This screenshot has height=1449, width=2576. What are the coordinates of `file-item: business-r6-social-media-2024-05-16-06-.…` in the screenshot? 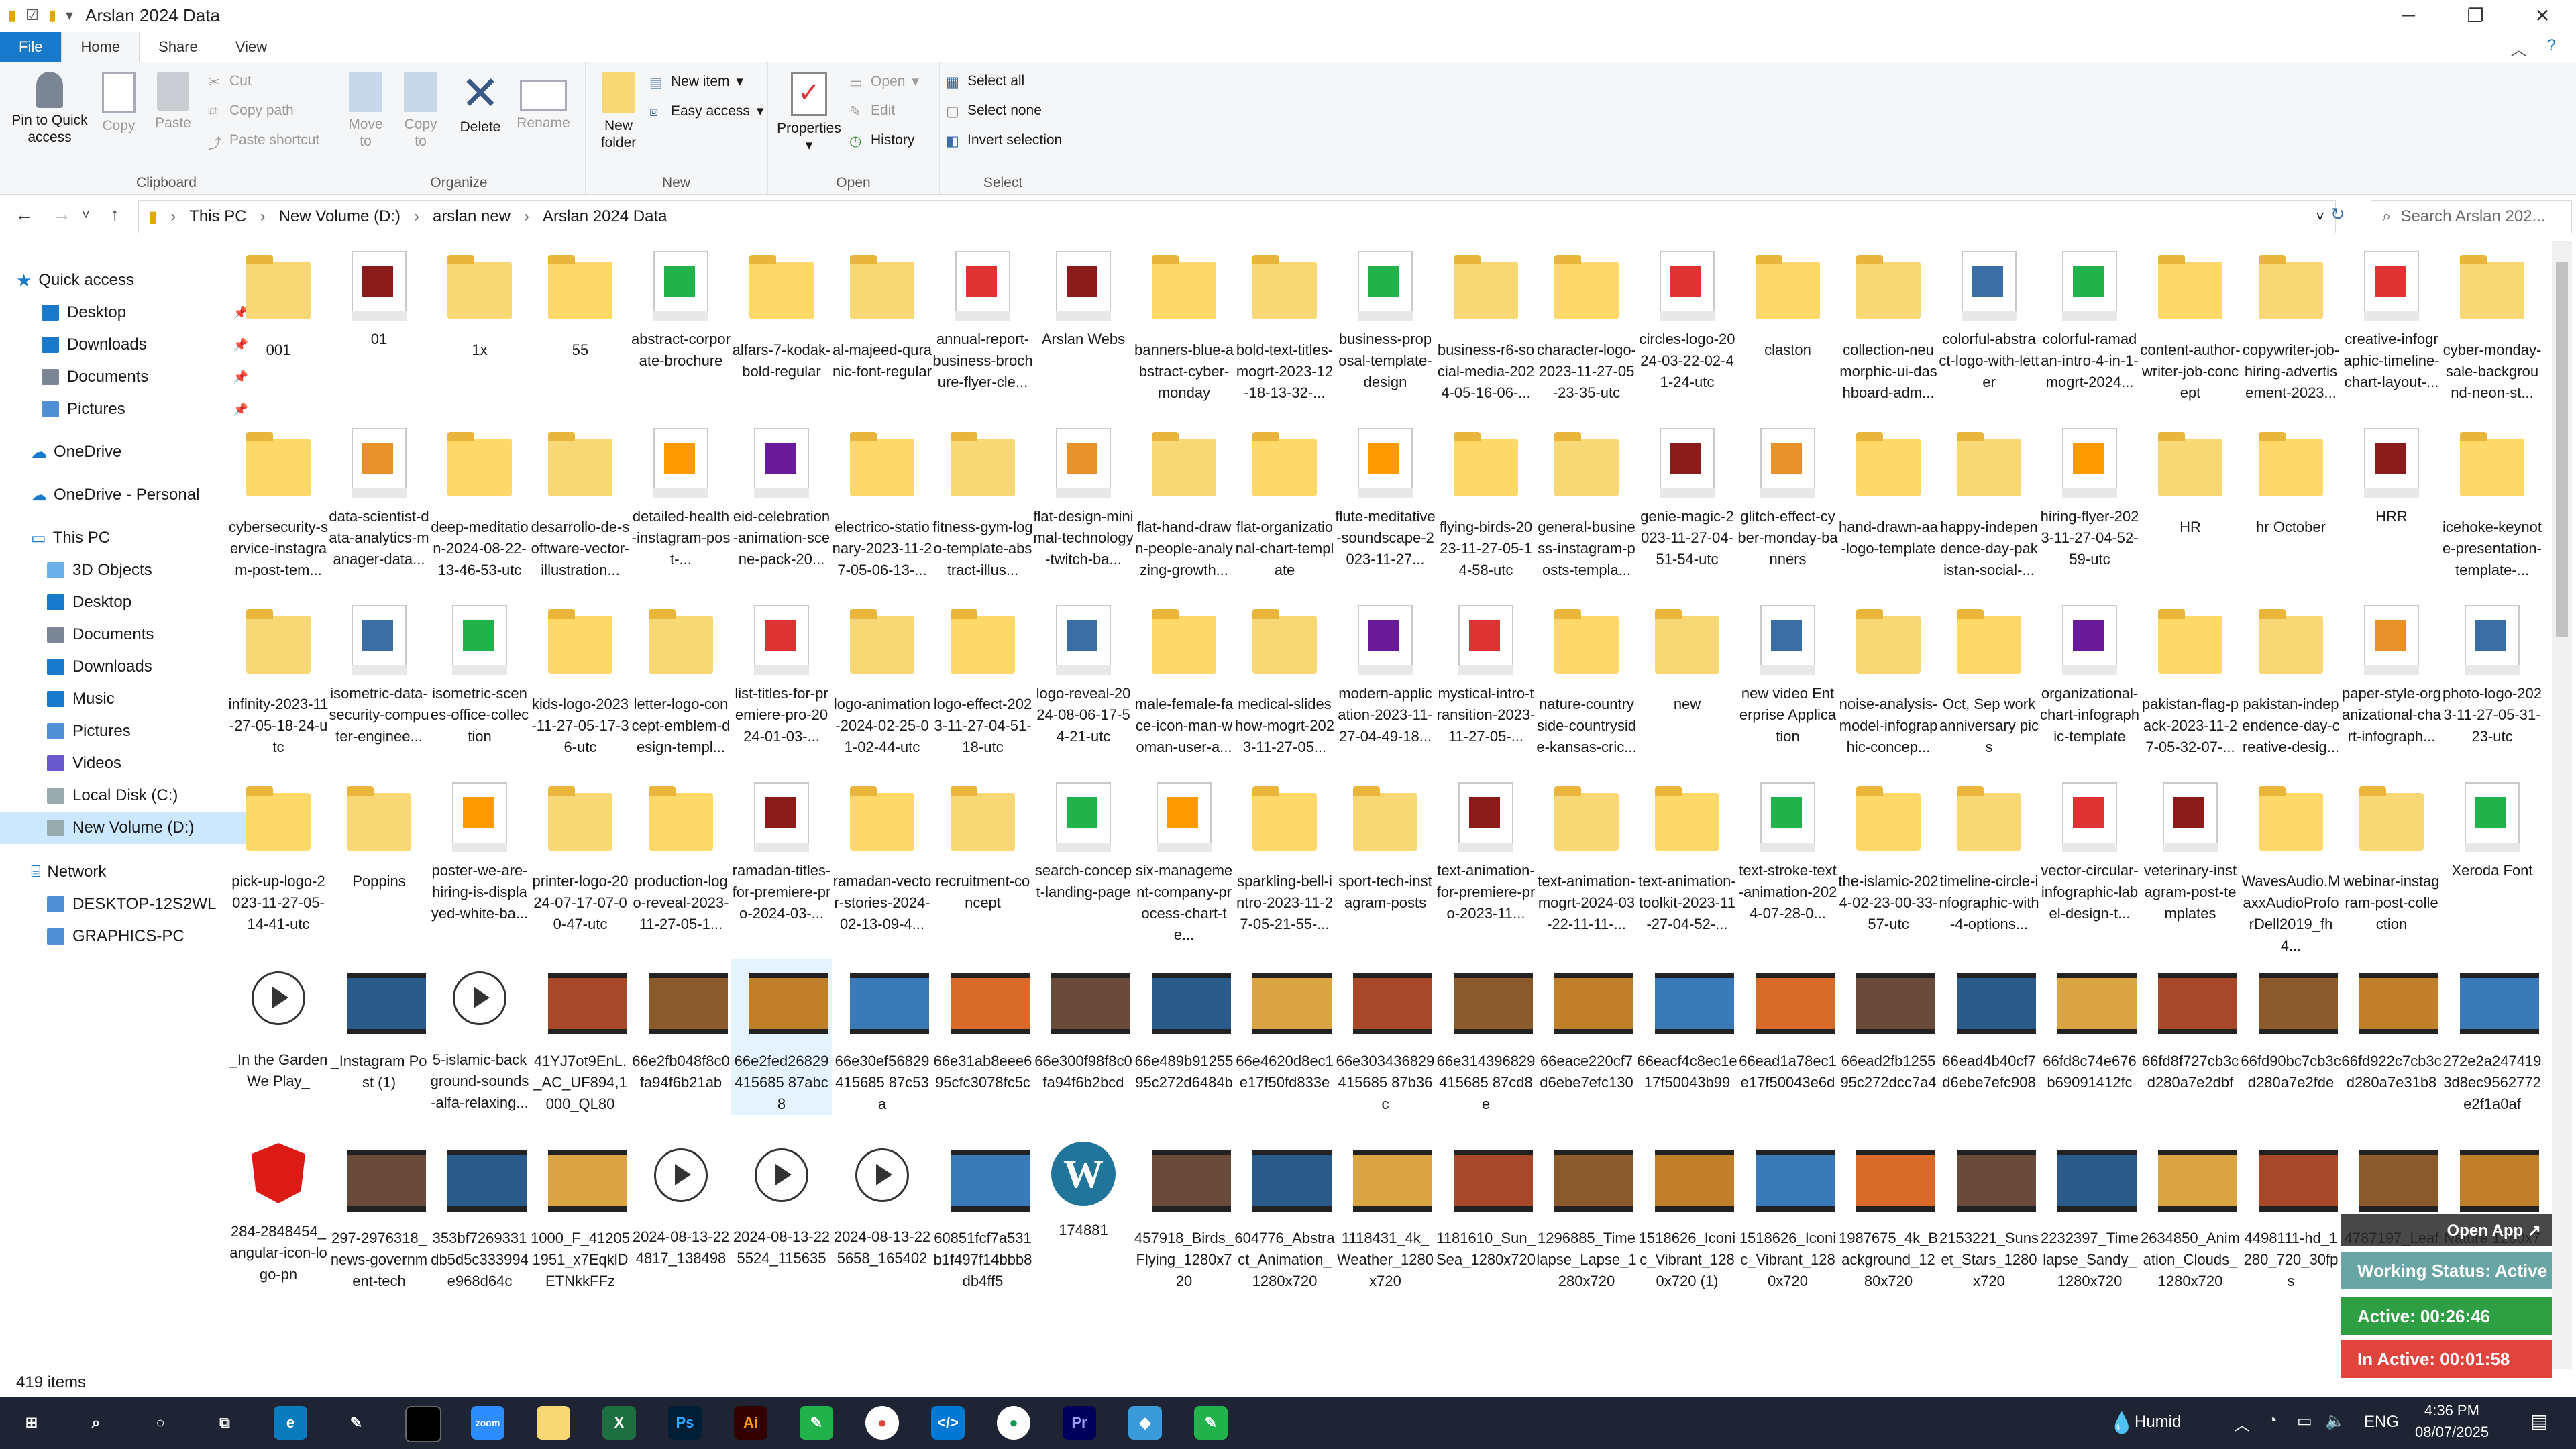 It's located at (1486, 327).